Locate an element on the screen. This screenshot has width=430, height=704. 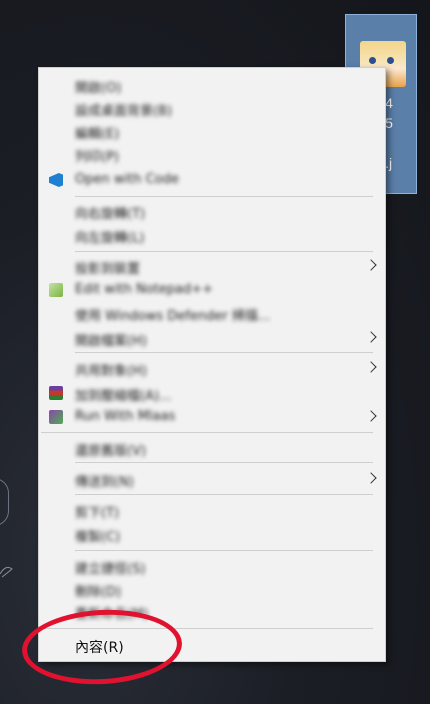
menu-item-label: Run With Mlaas is located at coordinates (125, 416).